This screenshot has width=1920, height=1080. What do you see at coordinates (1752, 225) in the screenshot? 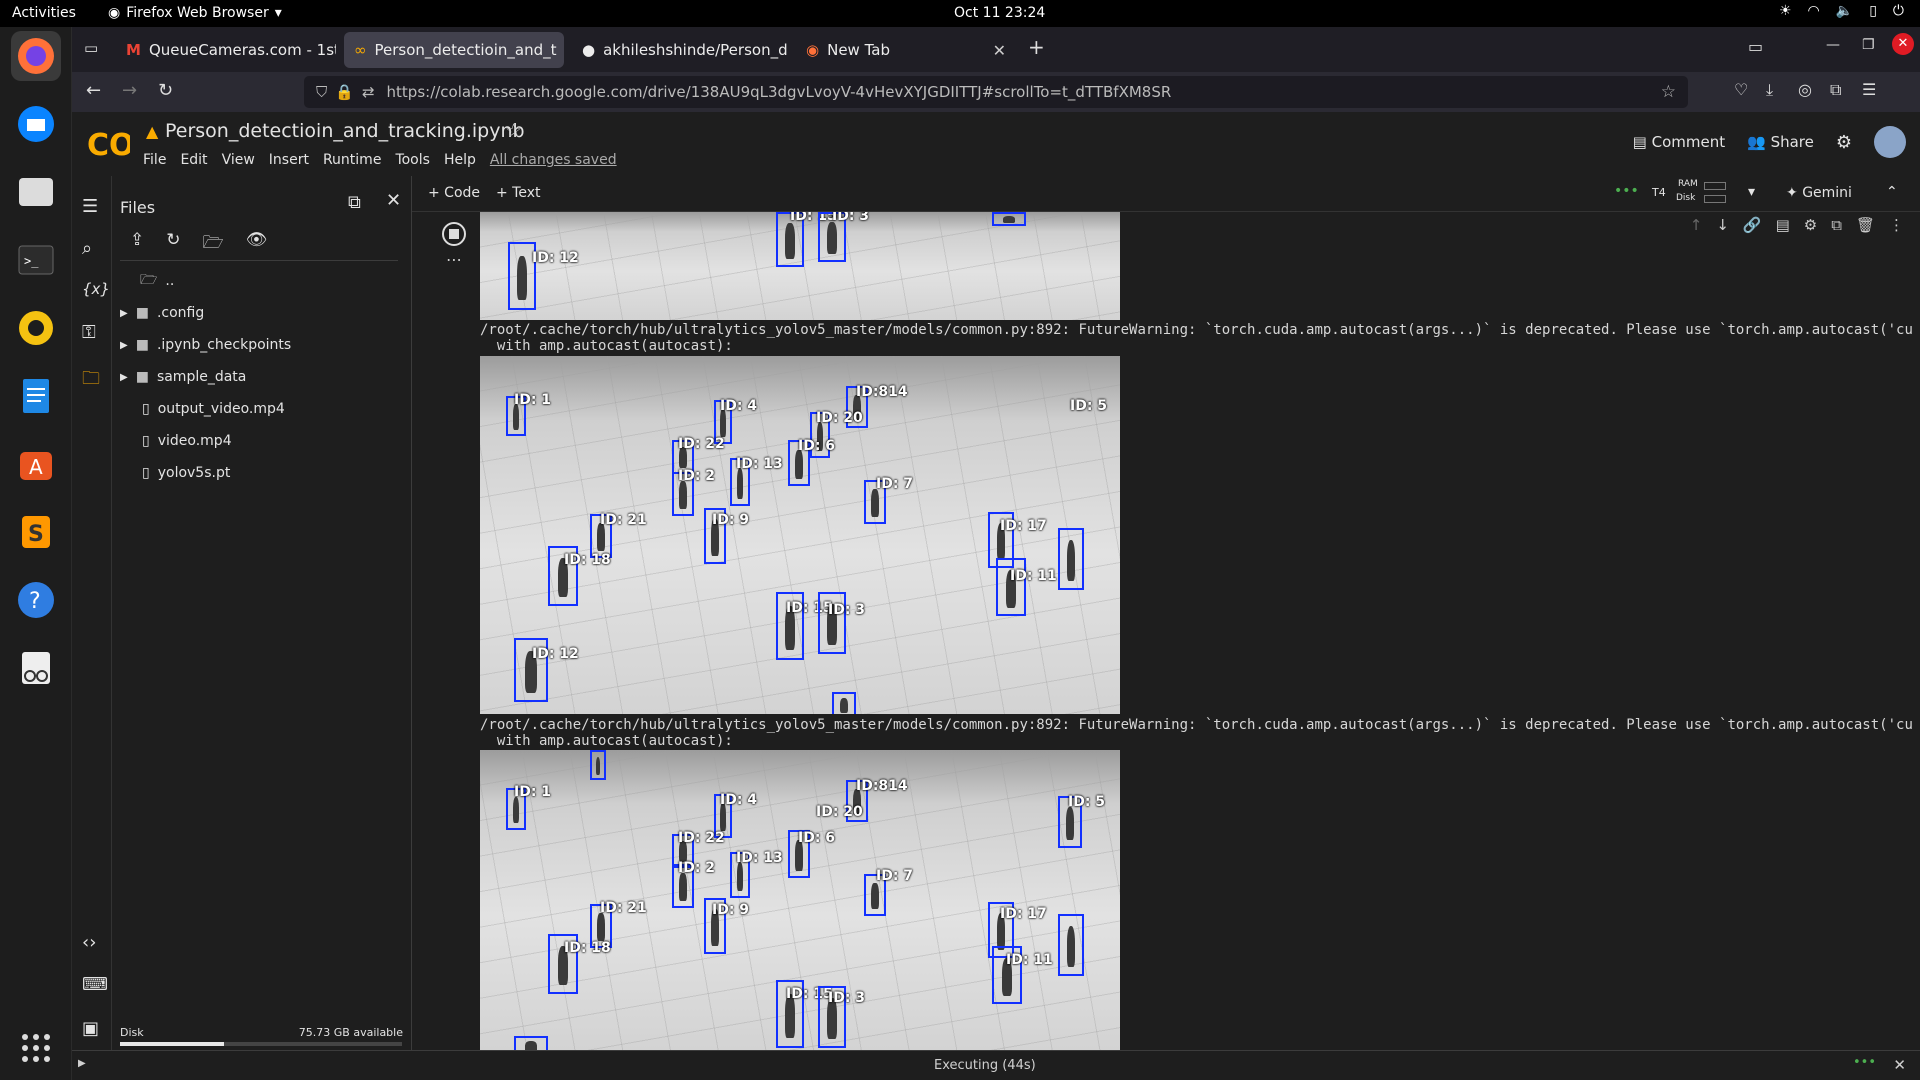
I see `link-icon: 🔗` at bounding box center [1752, 225].